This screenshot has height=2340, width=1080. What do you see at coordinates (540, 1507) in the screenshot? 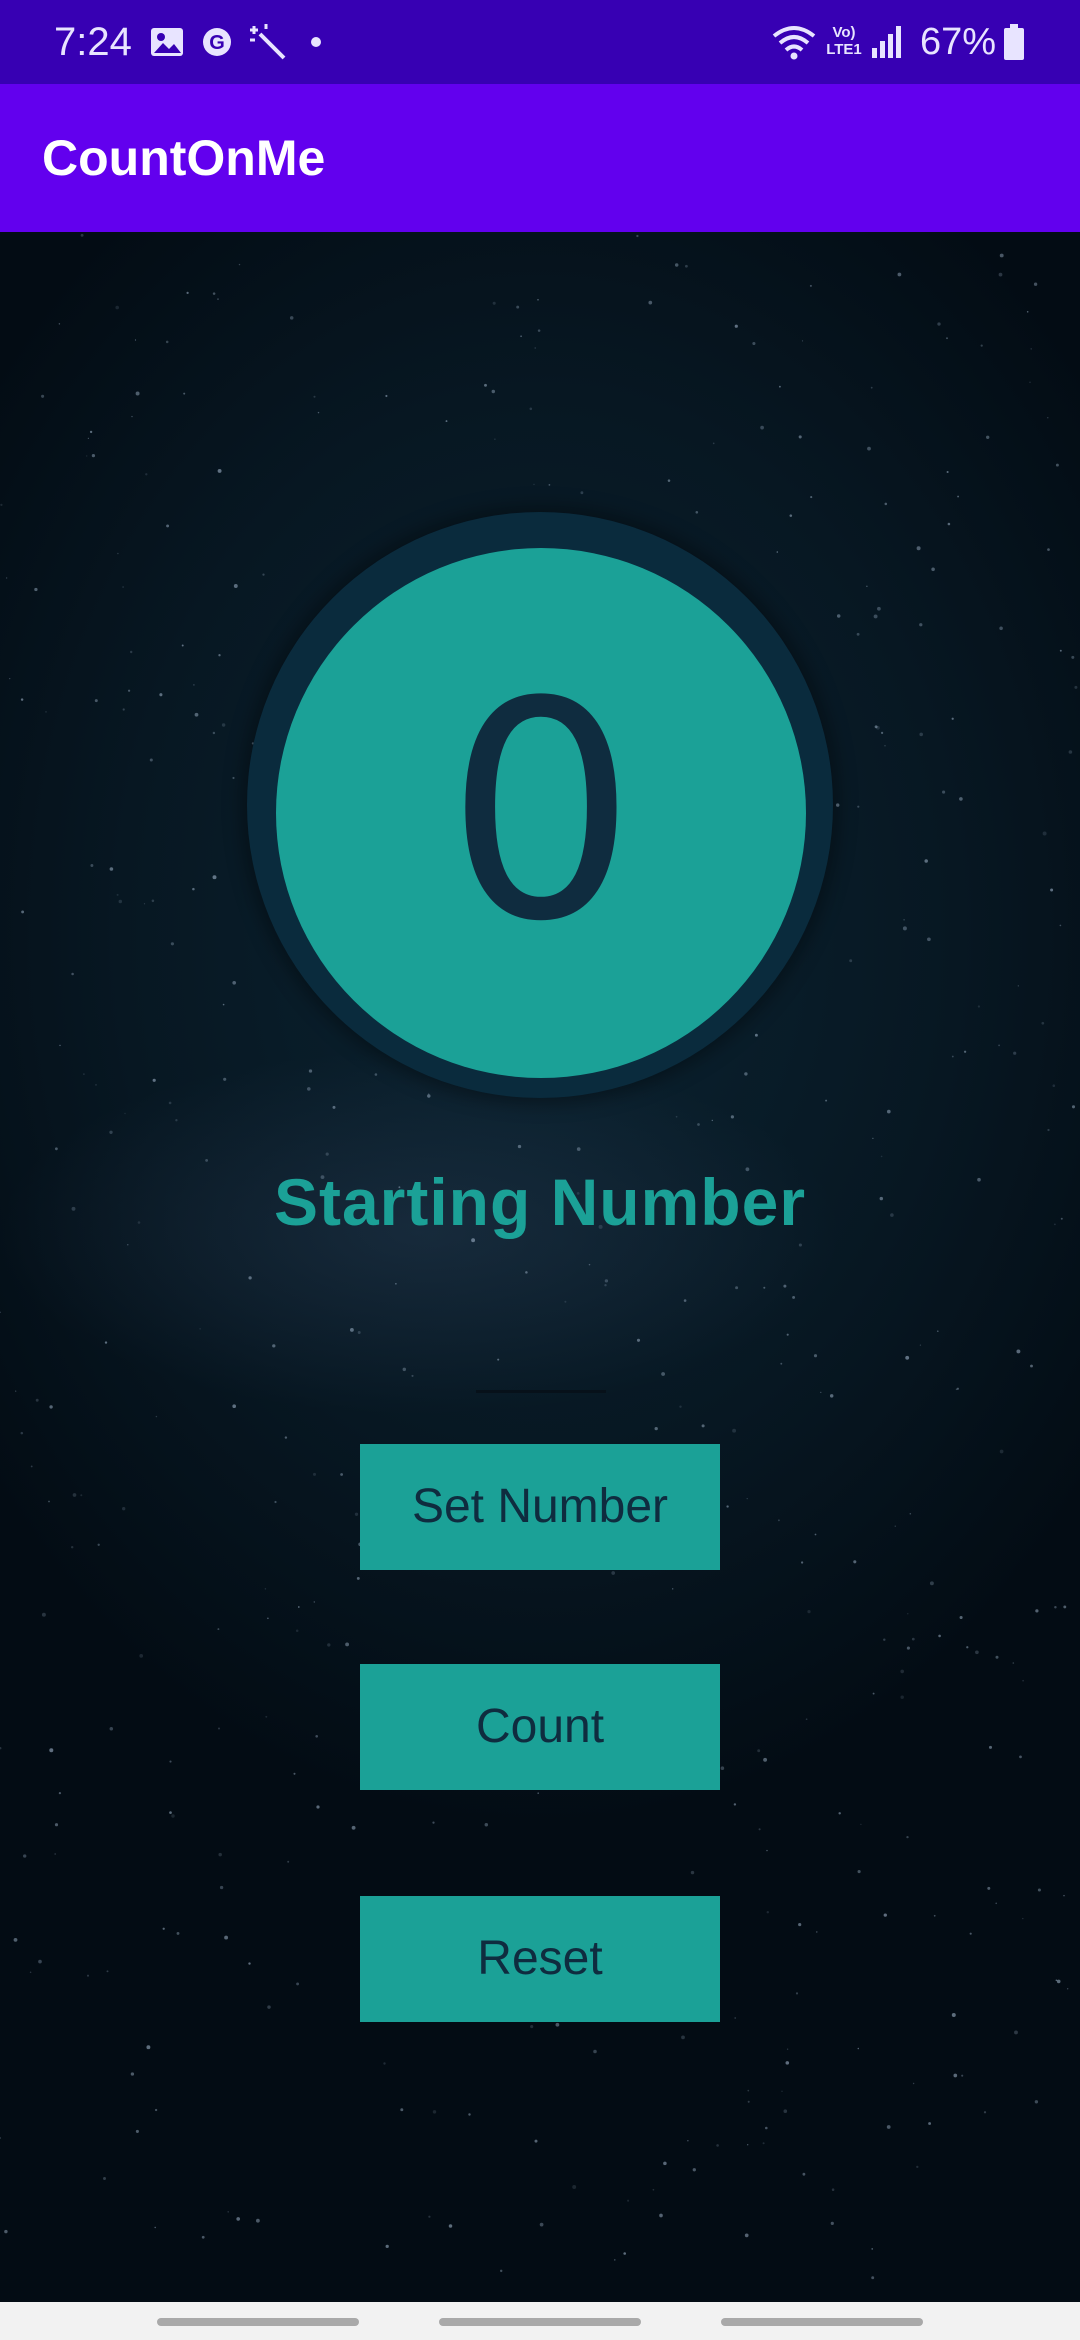
I see `set-number-button: Set Number` at bounding box center [540, 1507].